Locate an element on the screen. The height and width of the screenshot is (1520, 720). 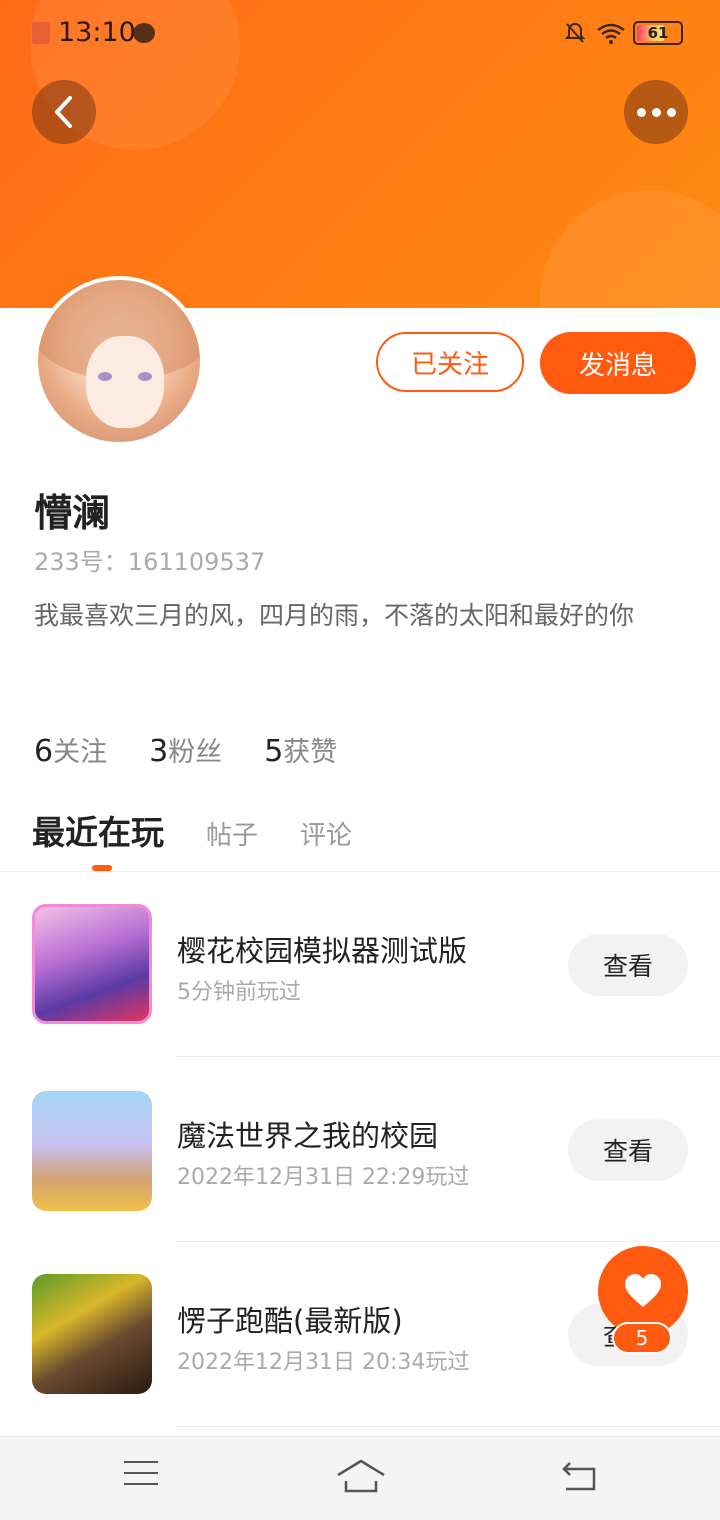
banner-decoration is located at coordinates (630, 249).